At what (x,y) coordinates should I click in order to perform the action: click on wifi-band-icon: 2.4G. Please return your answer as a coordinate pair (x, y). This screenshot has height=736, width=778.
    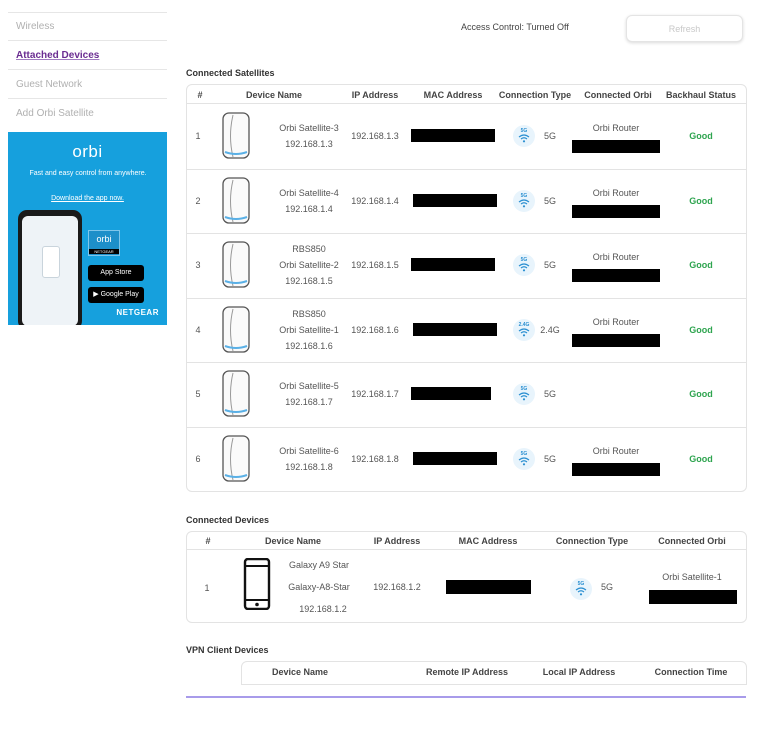
    Looking at the image, I should click on (524, 329).